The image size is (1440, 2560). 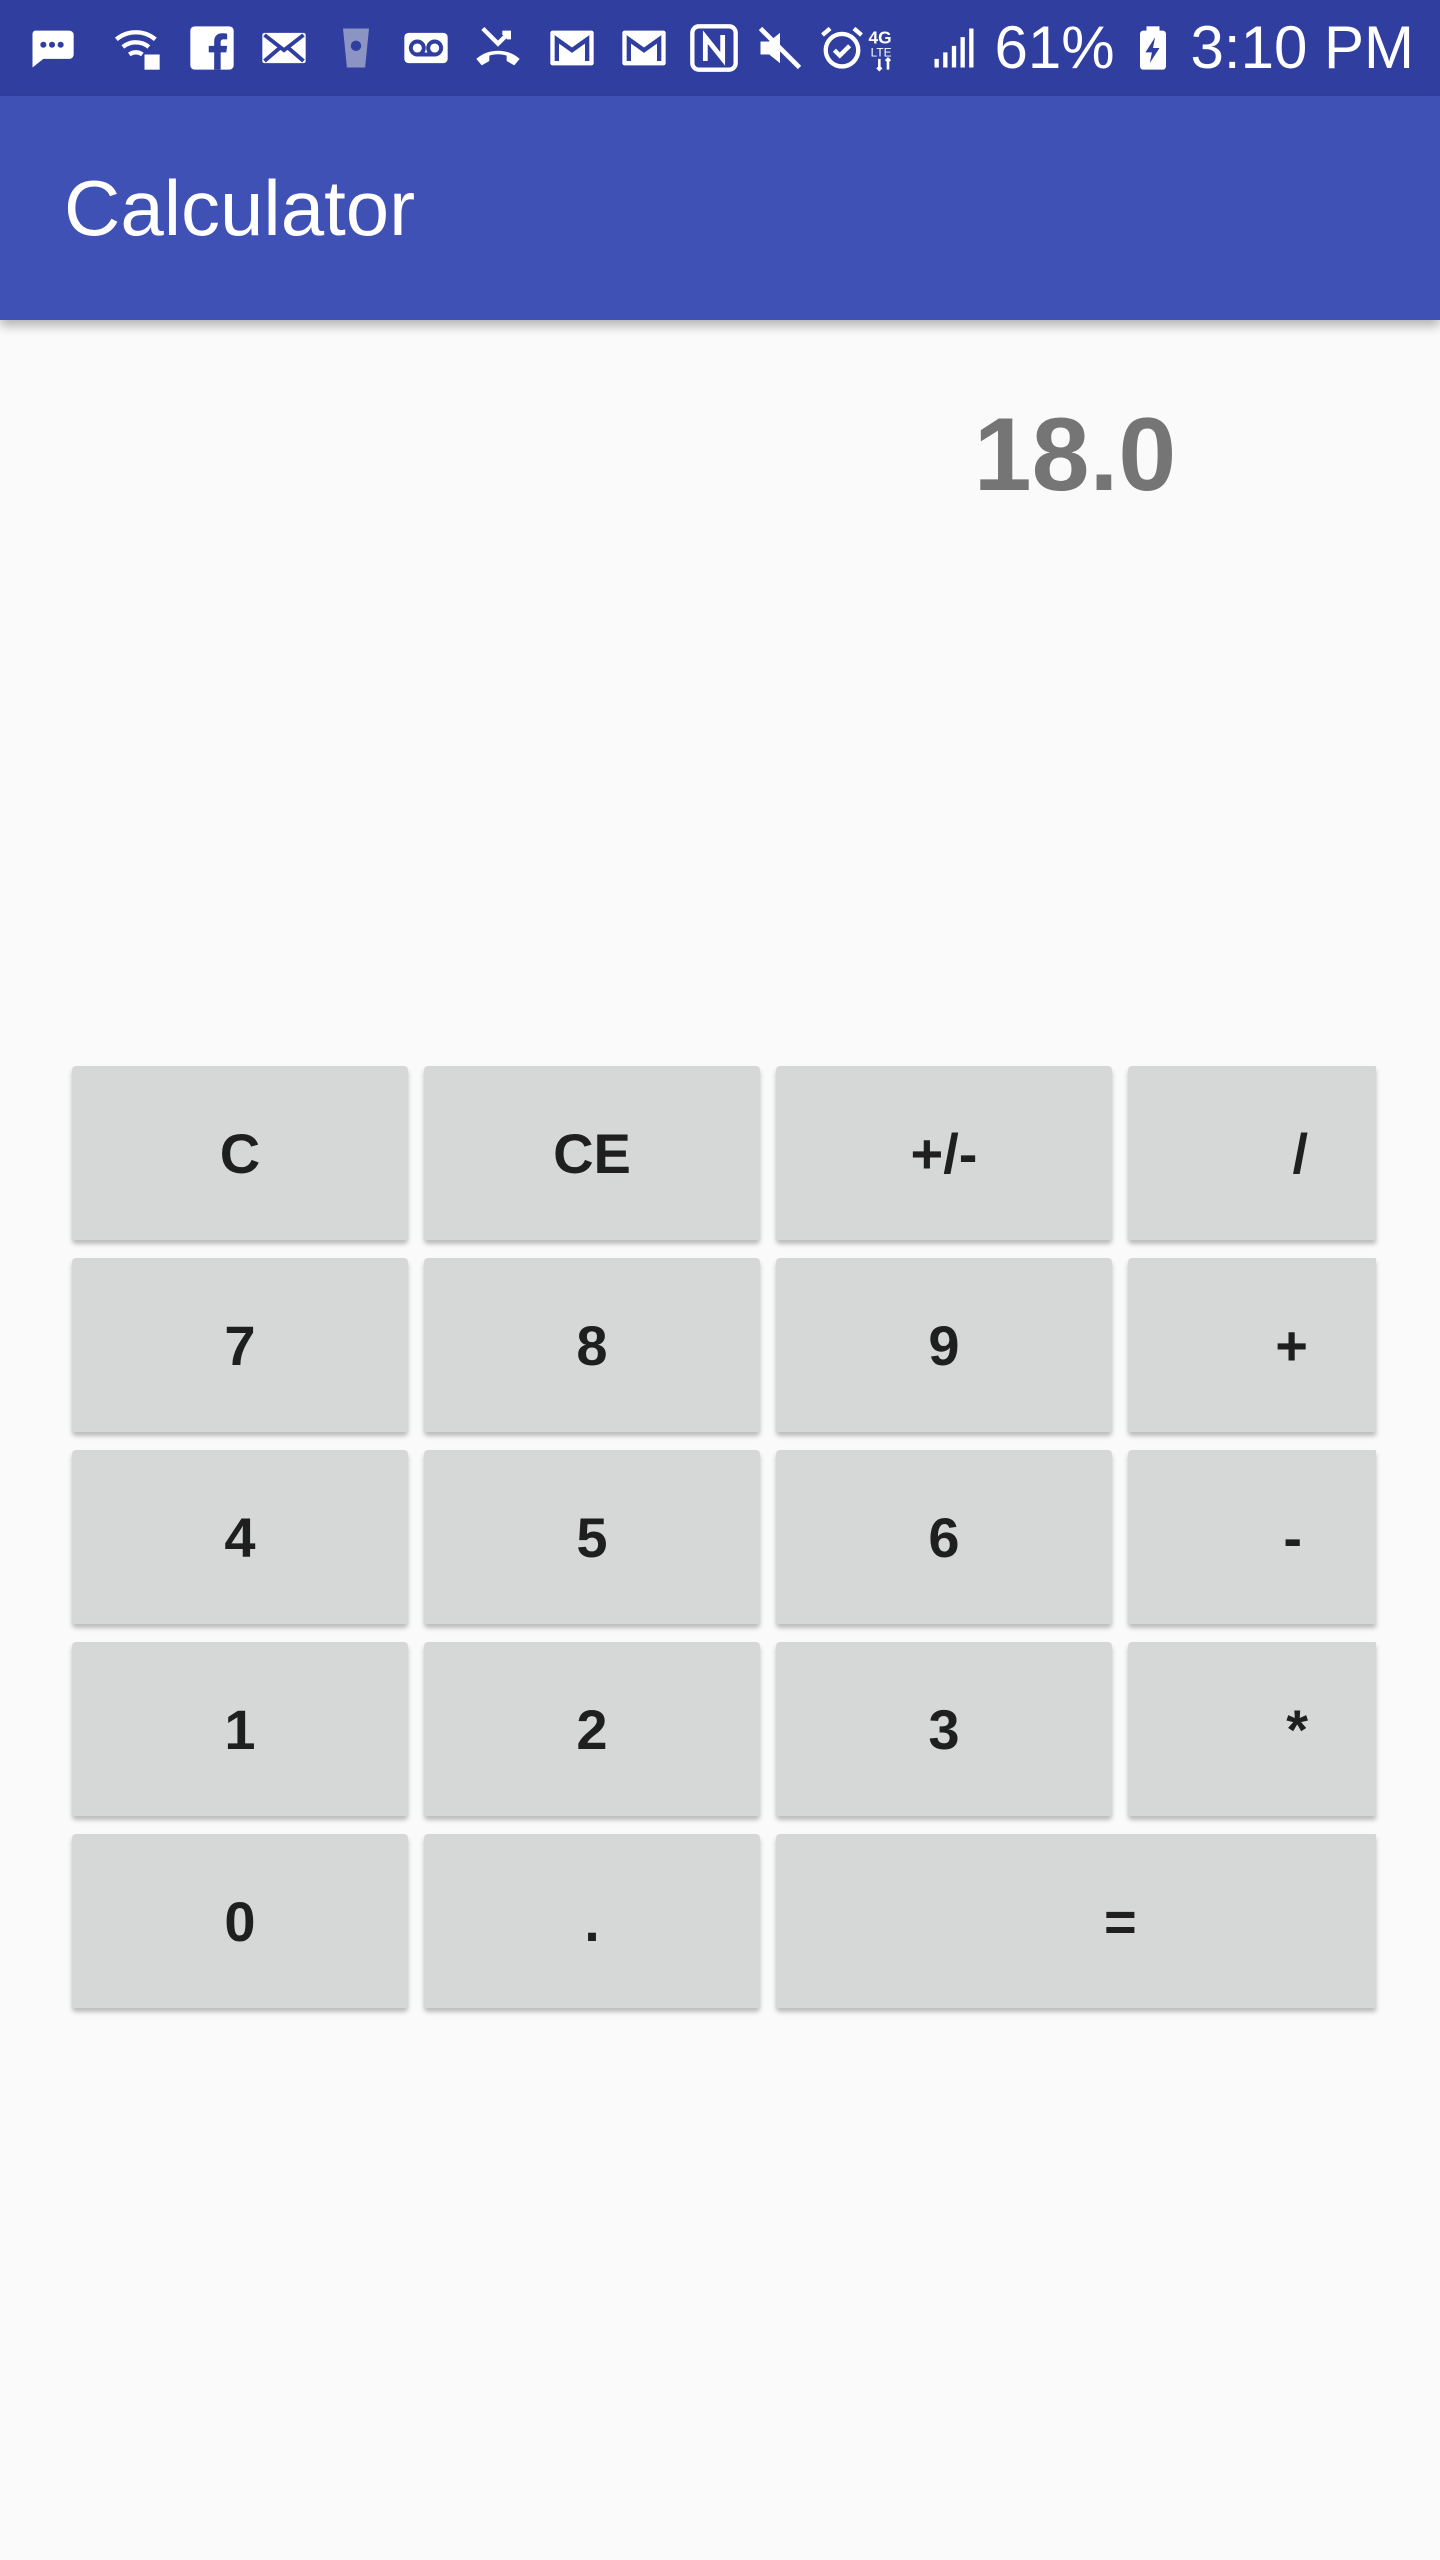 I want to click on digit-3-button: 3, so click(x=944, y=1729).